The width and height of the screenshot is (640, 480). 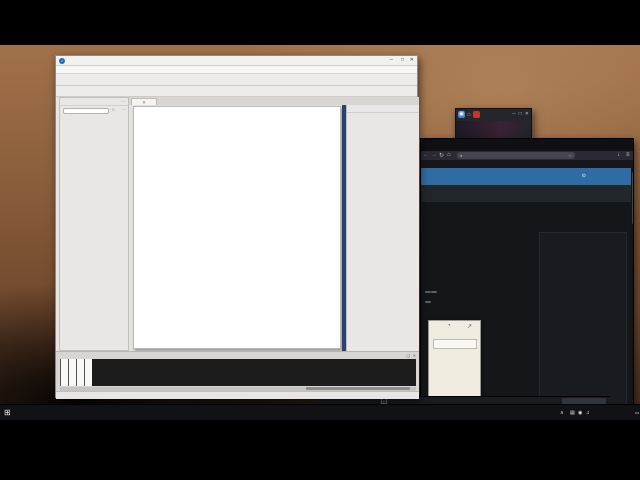 I want to click on start-button: ⊞, so click(x=7, y=413).